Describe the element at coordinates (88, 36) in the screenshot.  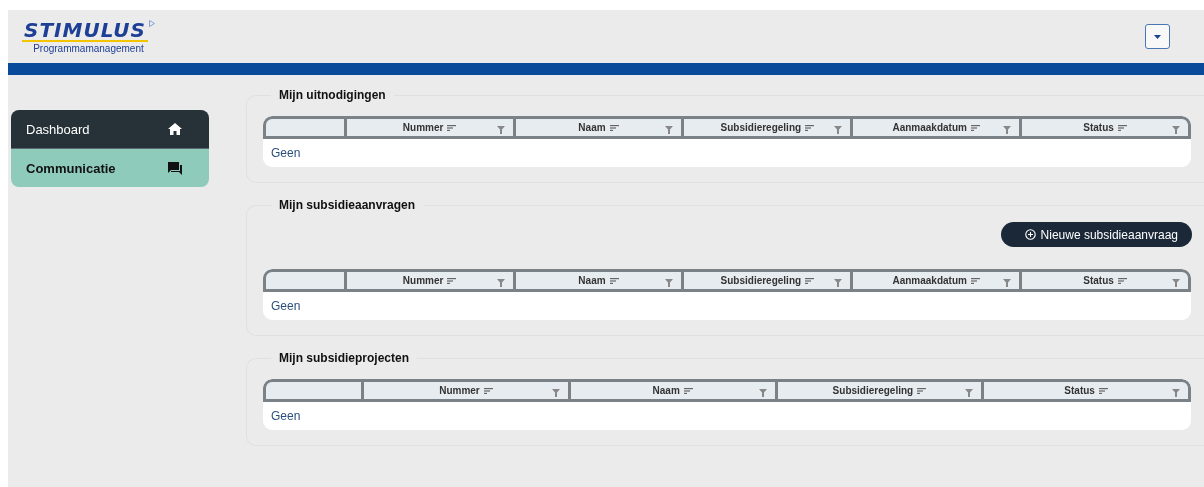
I see `logo: STIMULUS Programmamanagement` at that location.